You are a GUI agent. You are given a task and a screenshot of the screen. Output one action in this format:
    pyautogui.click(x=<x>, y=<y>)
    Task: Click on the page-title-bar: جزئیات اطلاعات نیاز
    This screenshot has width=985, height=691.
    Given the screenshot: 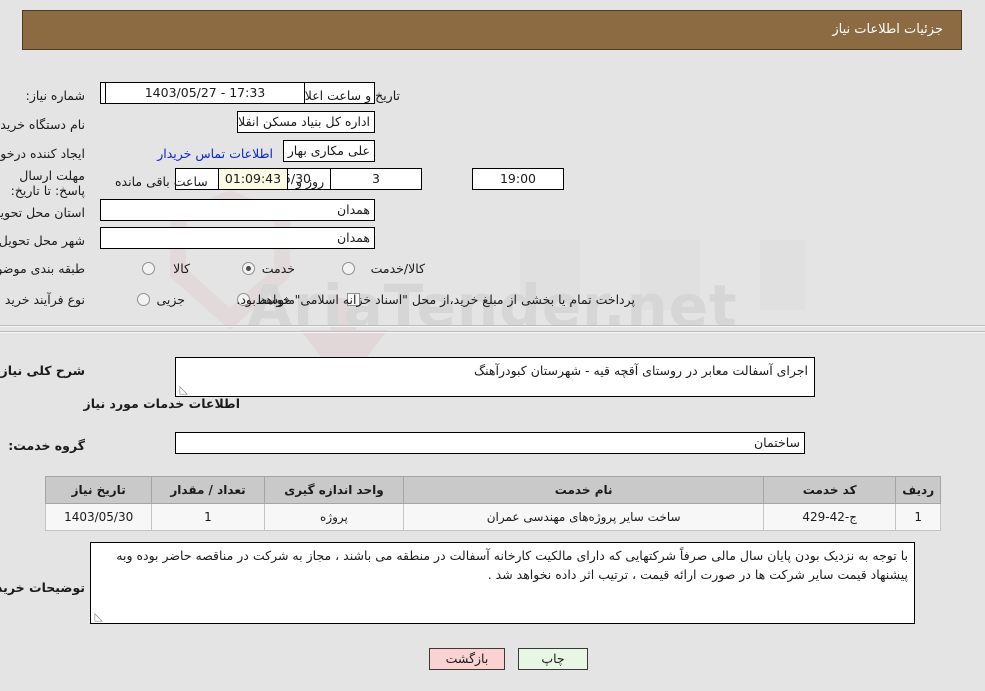 What is the action you would take?
    pyautogui.click(x=492, y=30)
    